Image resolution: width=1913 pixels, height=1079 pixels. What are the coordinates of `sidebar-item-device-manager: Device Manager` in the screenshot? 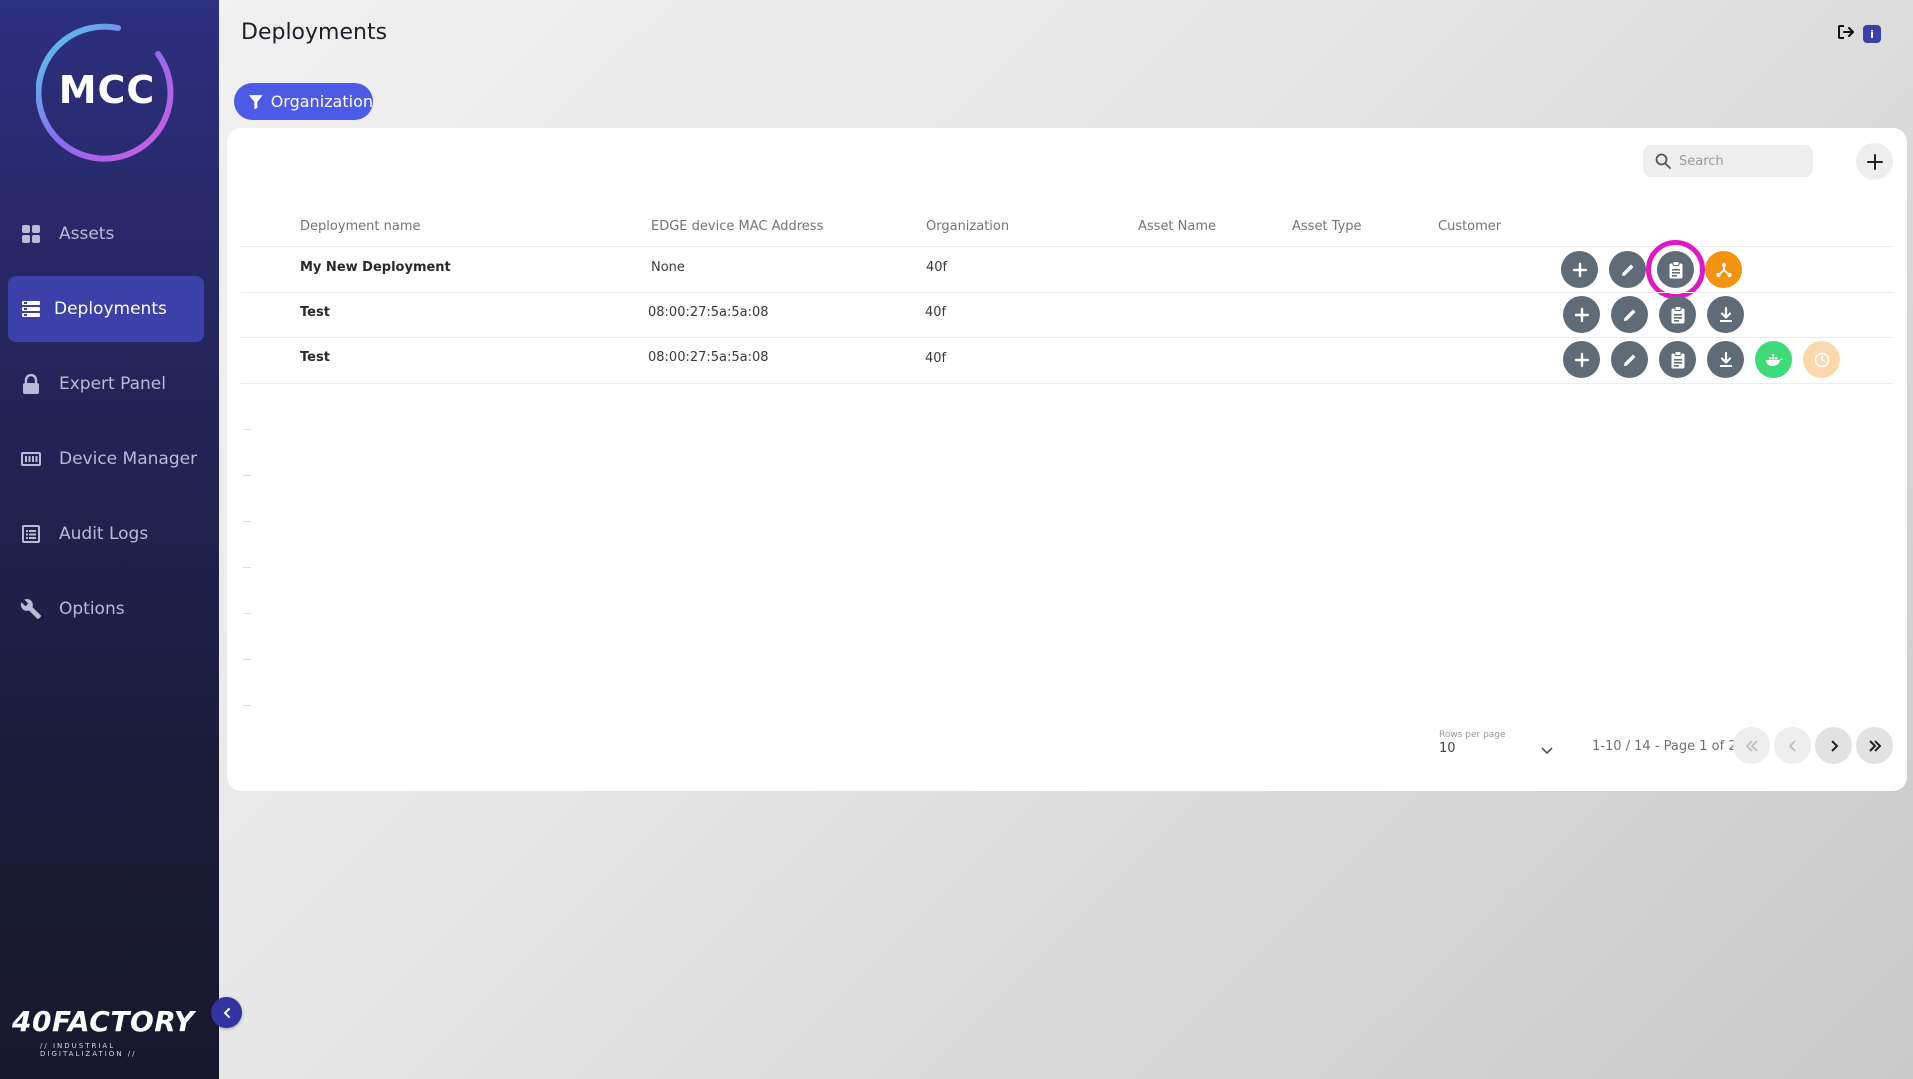 It's located at (106, 459).